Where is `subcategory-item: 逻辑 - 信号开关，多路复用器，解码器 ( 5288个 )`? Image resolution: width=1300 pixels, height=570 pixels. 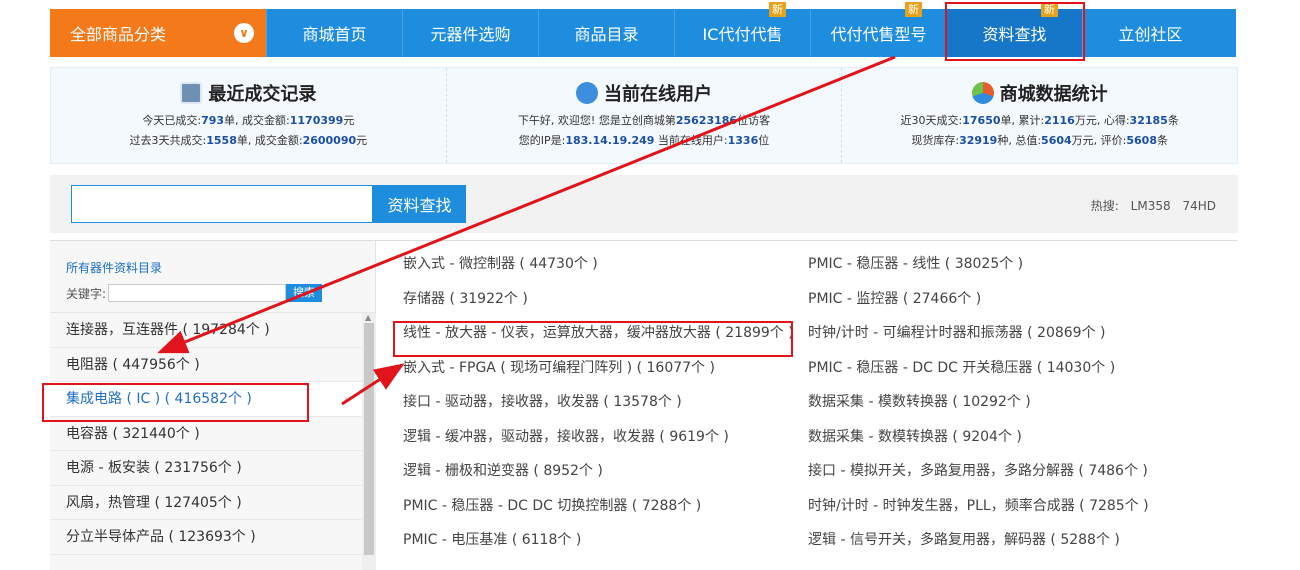 subcategory-item: 逻辑 - 信号开关，多路复用器，解码器 ( 5288个 ) is located at coordinates (1008, 546).